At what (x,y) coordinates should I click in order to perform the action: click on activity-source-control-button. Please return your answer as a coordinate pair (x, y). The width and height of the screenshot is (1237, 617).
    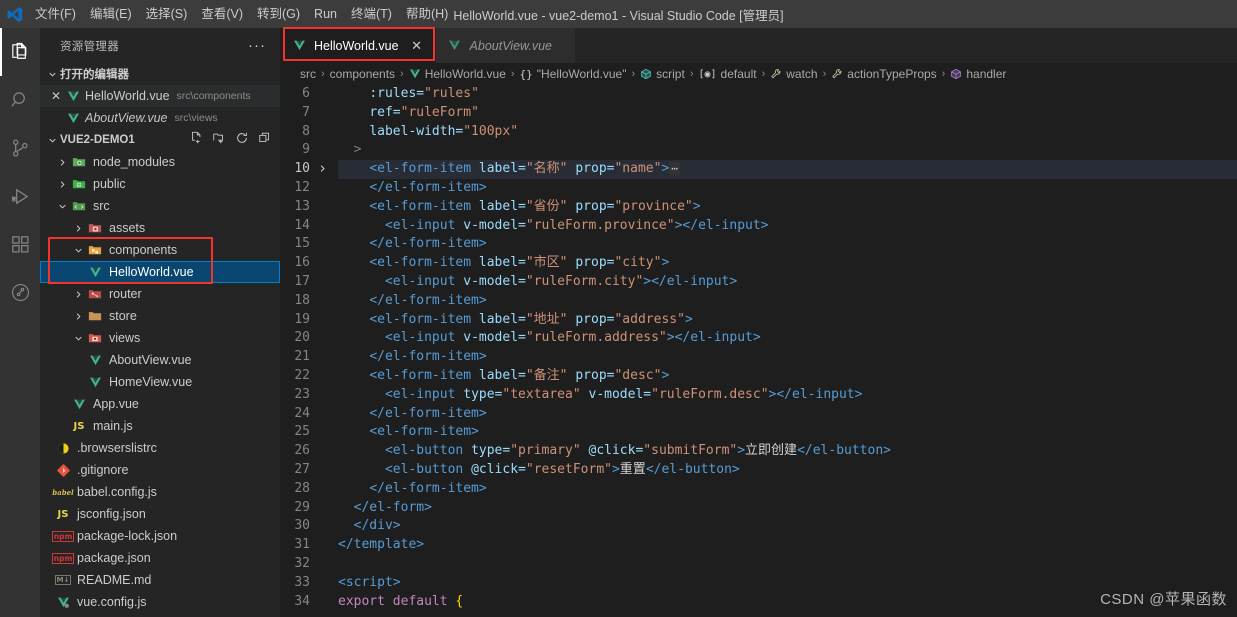
    Looking at the image, I should click on (20, 148).